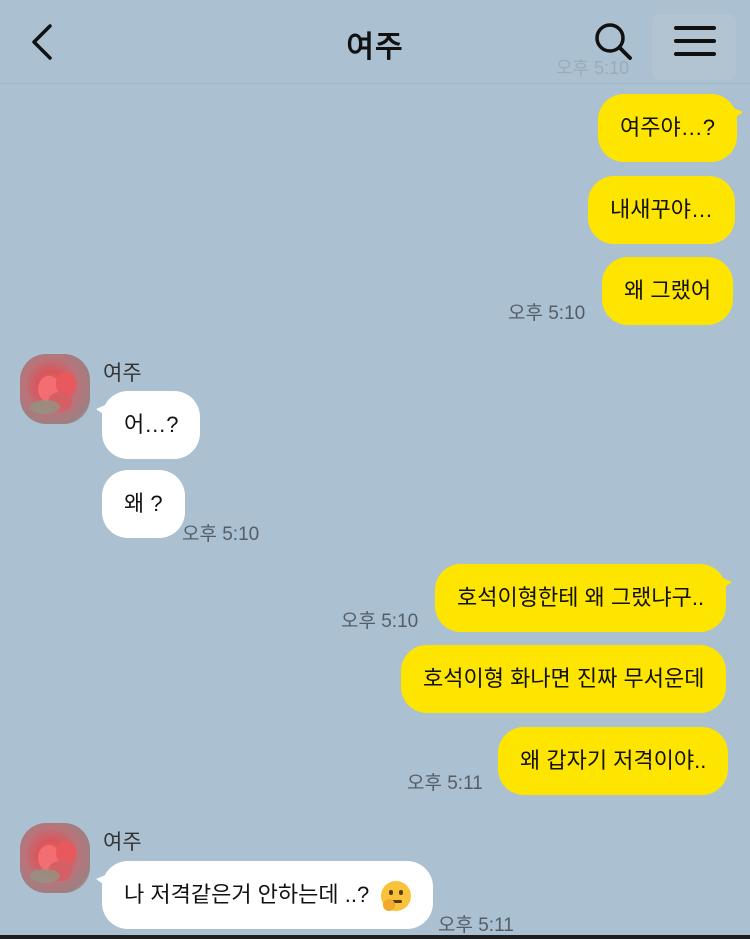 The image size is (750, 939). What do you see at coordinates (564, 679) in the screenshot?
I see `message-bubble-outgoing: 호석이형 화나면 진짜 무서운데` at bounding box center [564, 679].